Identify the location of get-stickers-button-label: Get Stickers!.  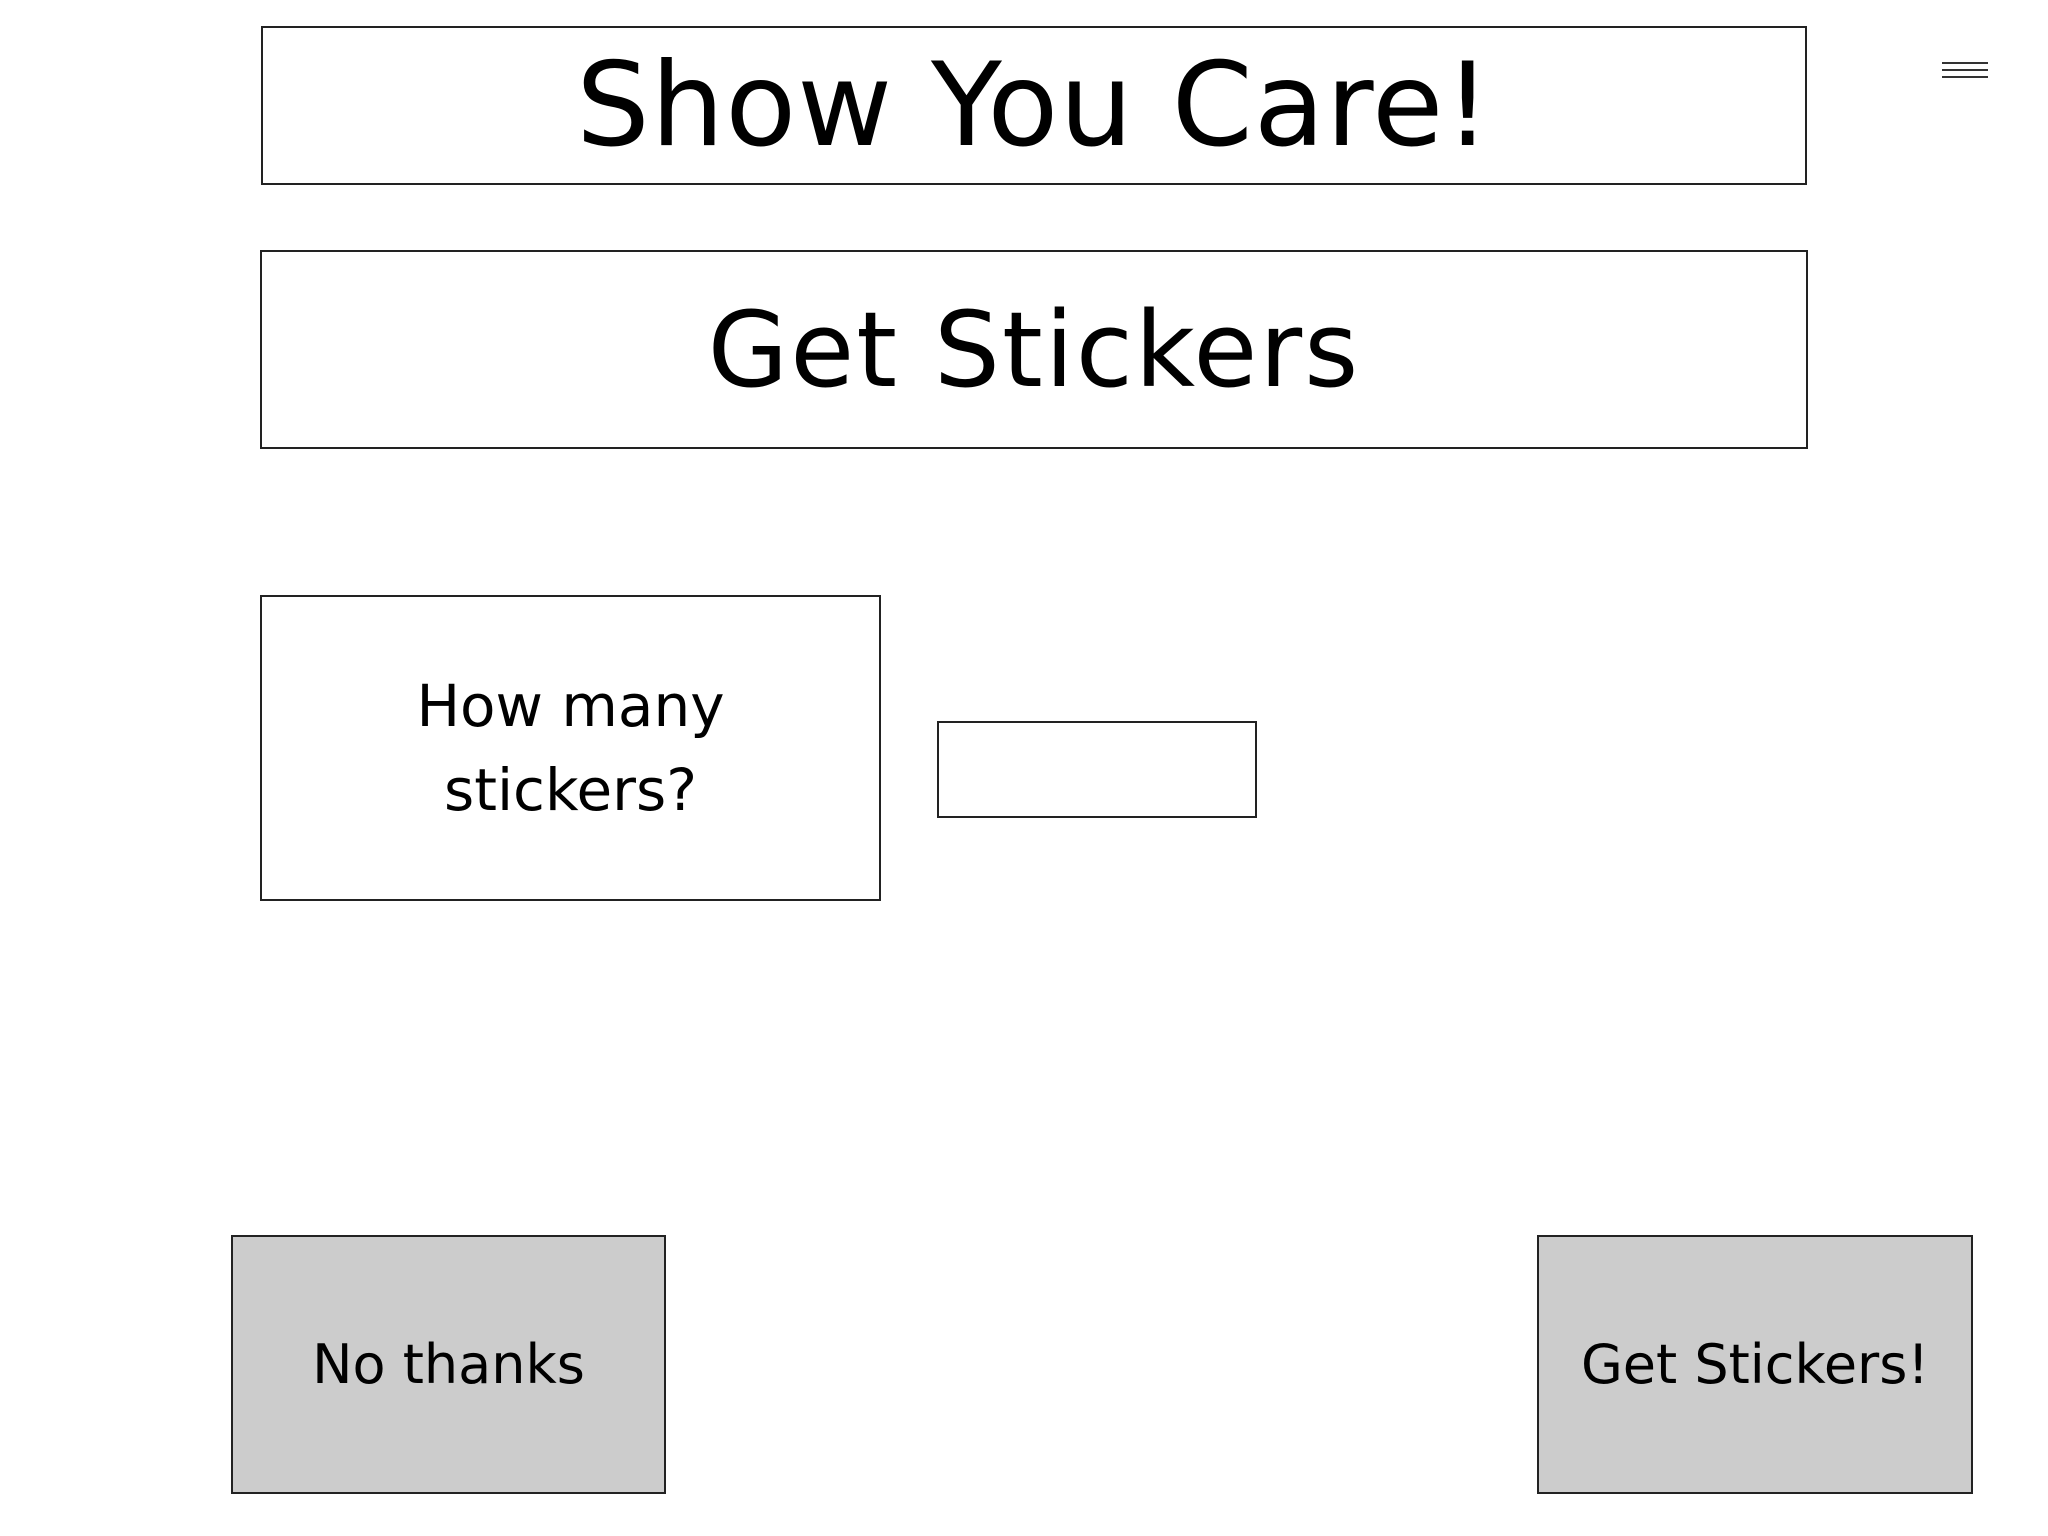
(1755, 1364).